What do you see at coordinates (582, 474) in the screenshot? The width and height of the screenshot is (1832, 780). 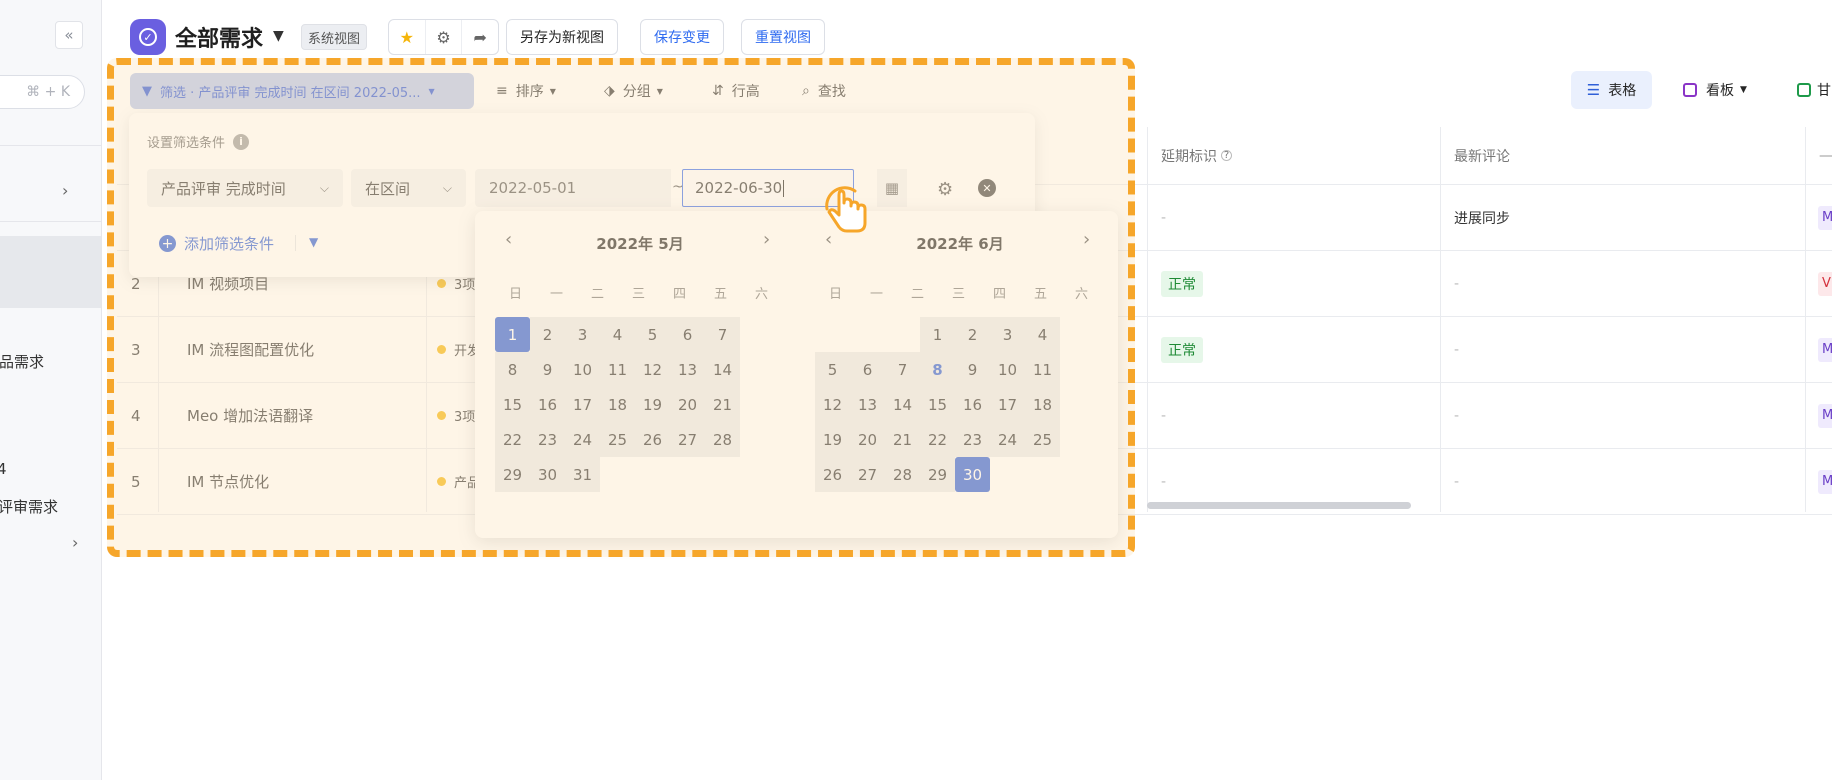 I see `calendar-day: 31` at bounding box center [582, 474].